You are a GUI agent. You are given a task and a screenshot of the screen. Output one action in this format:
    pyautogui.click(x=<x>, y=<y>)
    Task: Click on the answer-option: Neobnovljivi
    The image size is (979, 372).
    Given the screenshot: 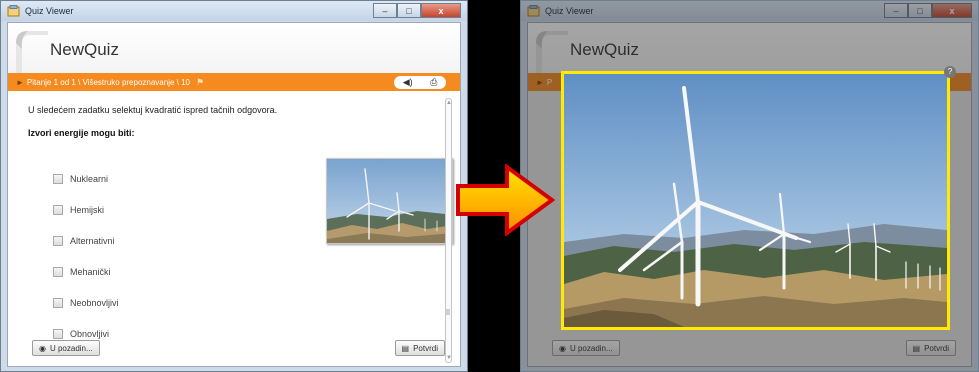 What is the action you would take?
    pyautogui.click(x=86, y=302)
    